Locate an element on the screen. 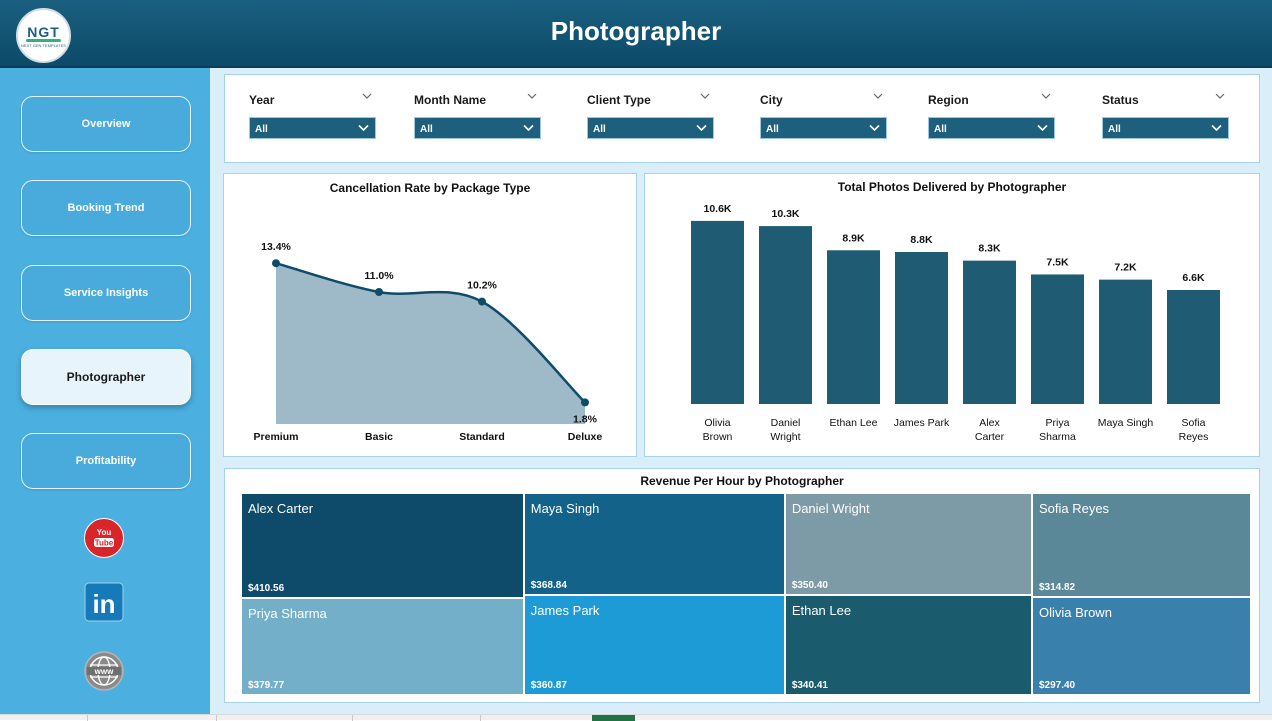 This screenshot has width=1272, height=721. x-tick-label: Reyes is located at coordinates (1194, 437).